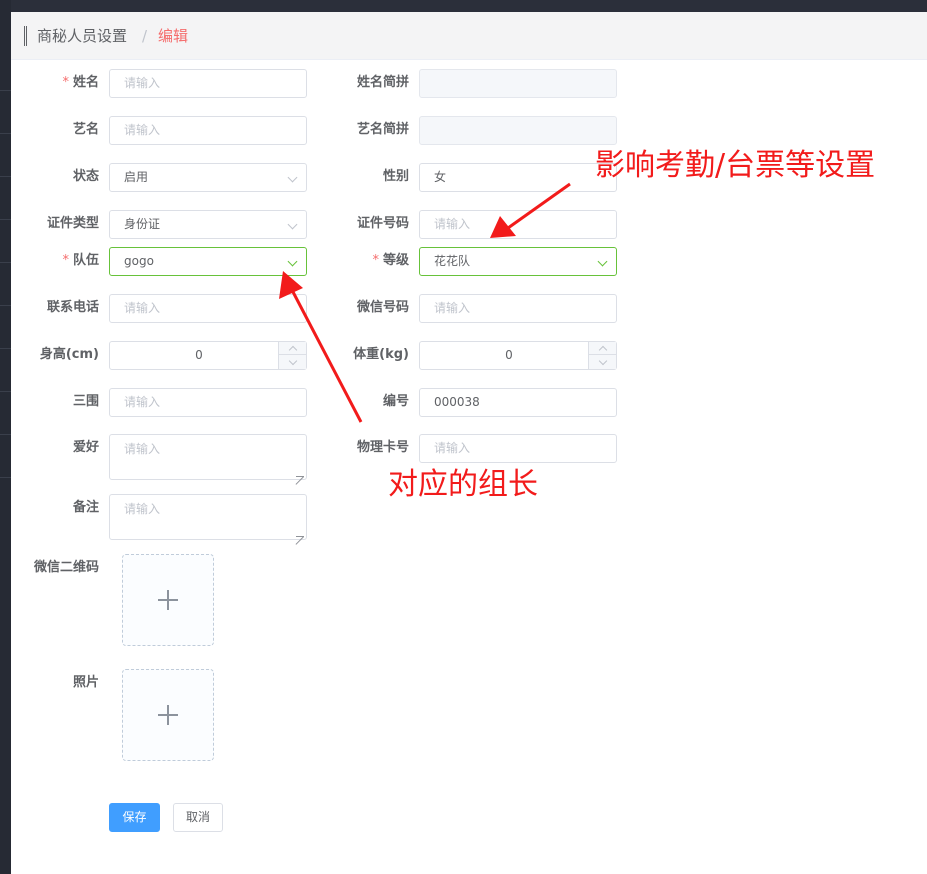  I want to click on measurements-label: 三围, so click(85, 401).